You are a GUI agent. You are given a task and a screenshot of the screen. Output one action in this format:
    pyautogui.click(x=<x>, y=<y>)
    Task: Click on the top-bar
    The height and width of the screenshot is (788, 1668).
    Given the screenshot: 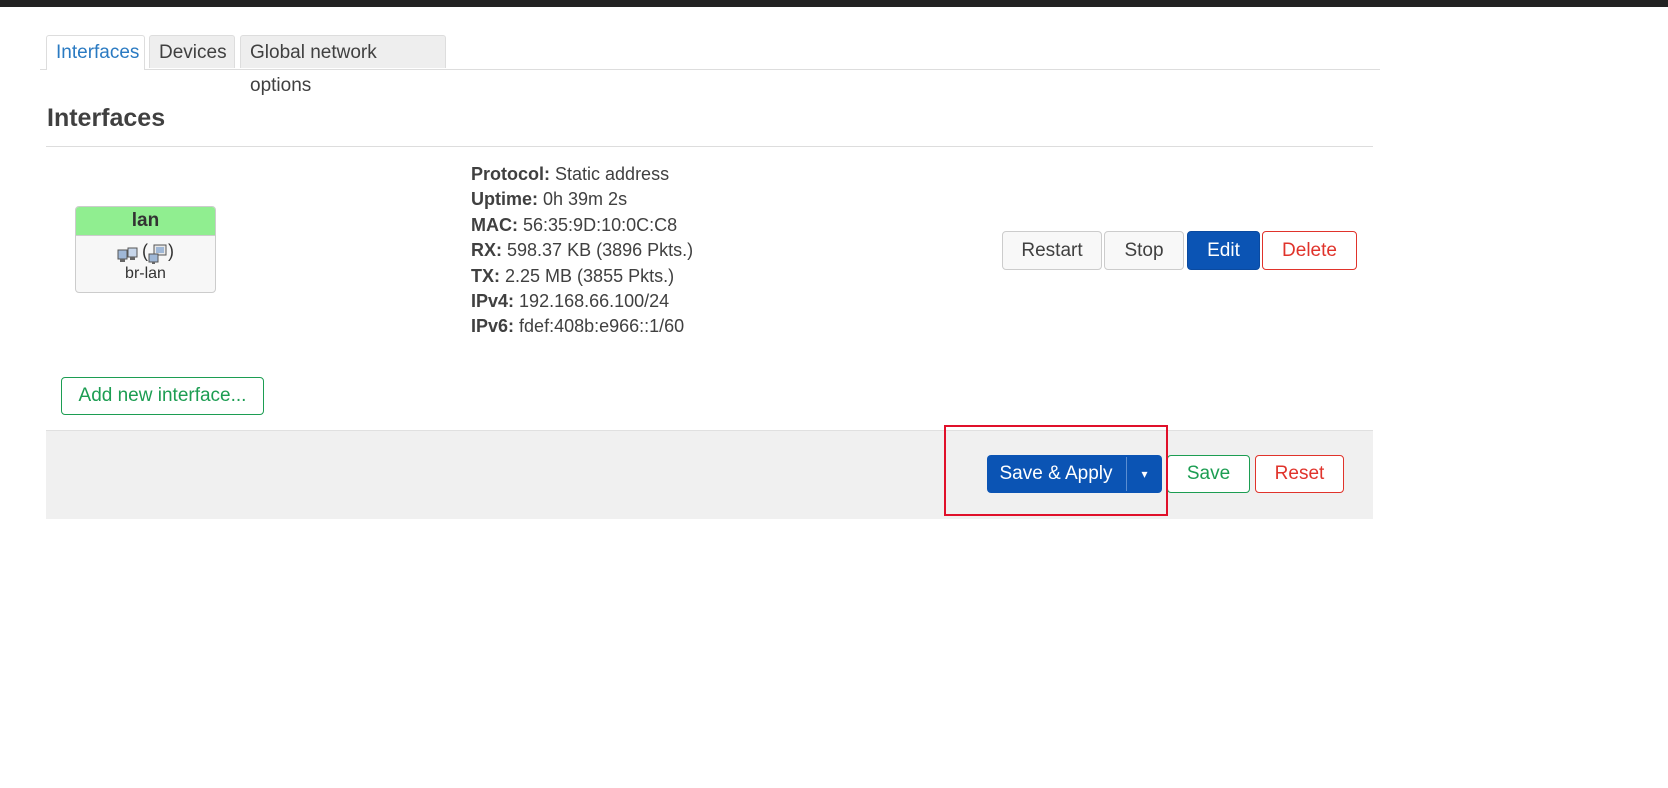 What is the action you would take?
    pyautogui.click(x=834, y=3)
    